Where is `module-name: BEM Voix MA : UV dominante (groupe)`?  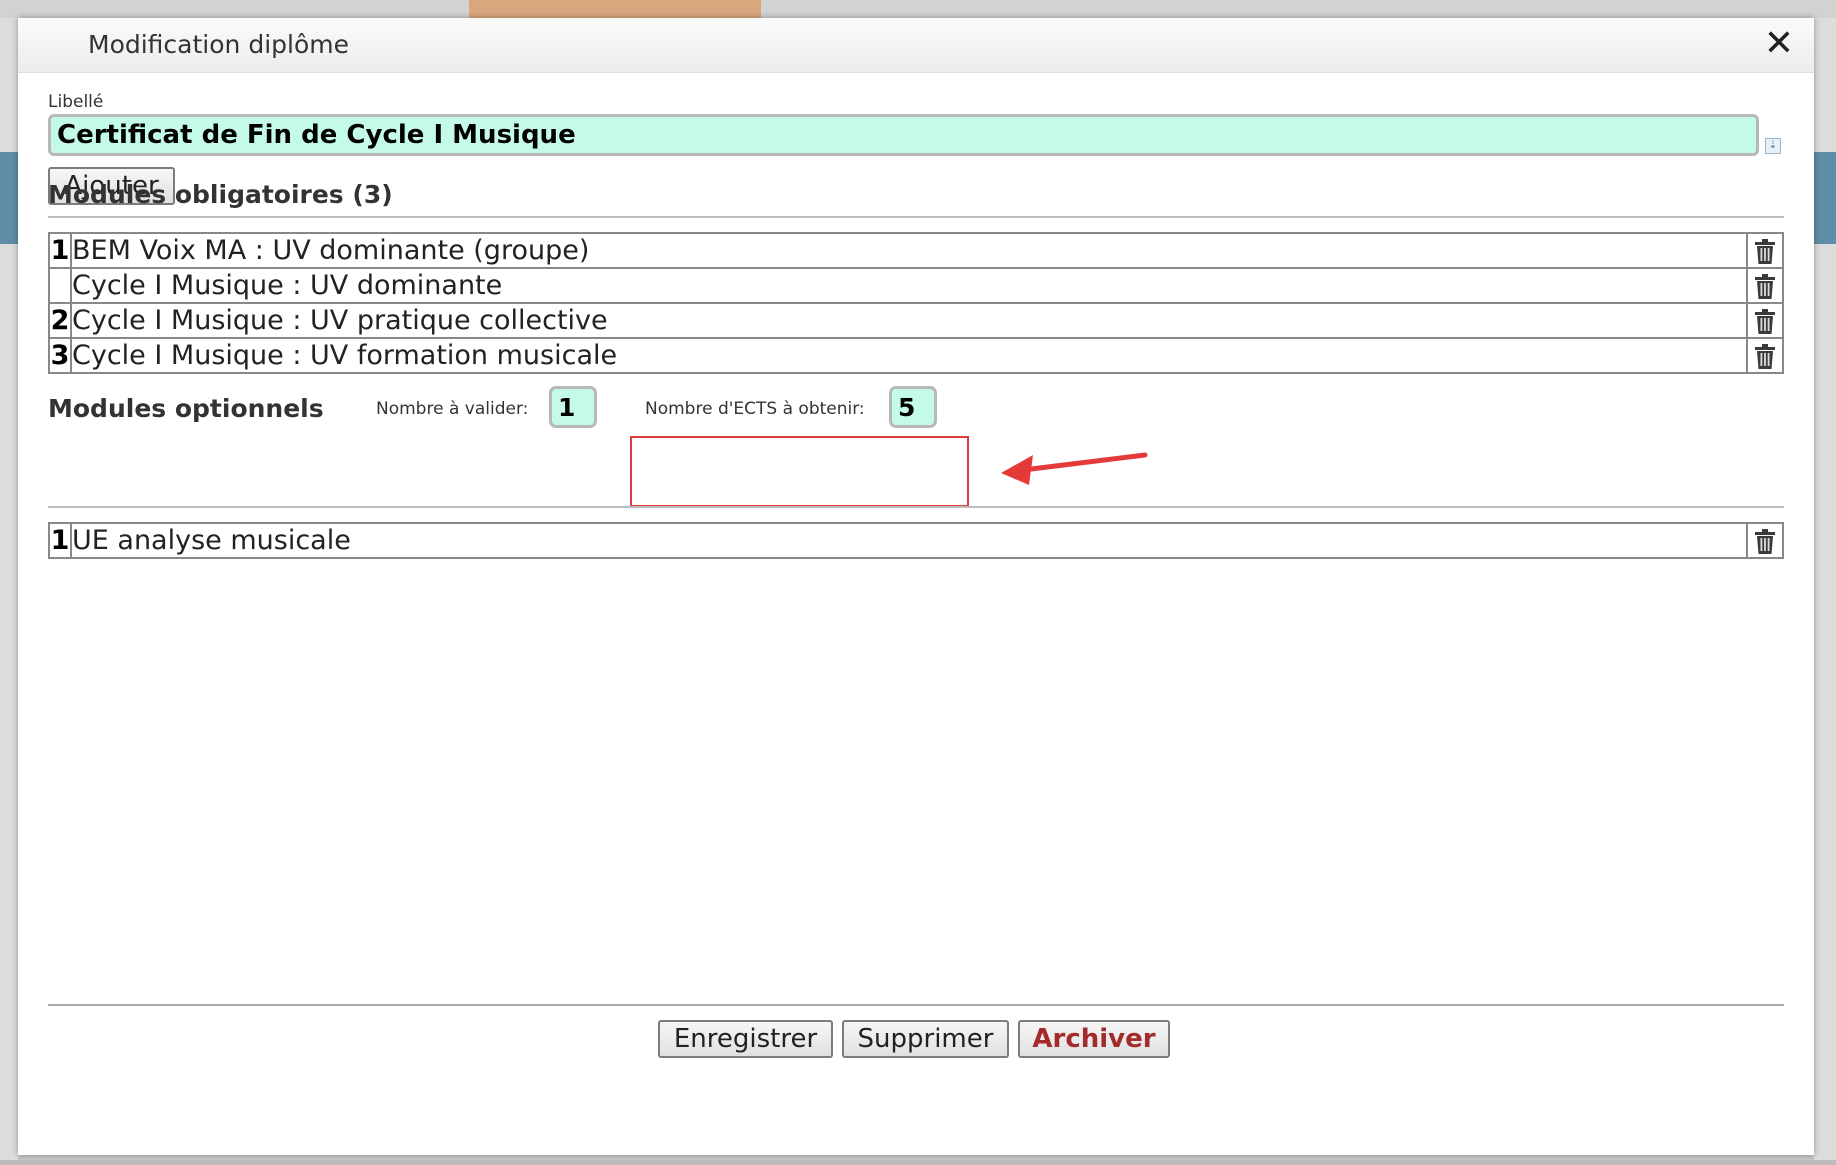
module-name: BEM Voix MA : UV dominante (groupe) is located at coordinates (909, 250).